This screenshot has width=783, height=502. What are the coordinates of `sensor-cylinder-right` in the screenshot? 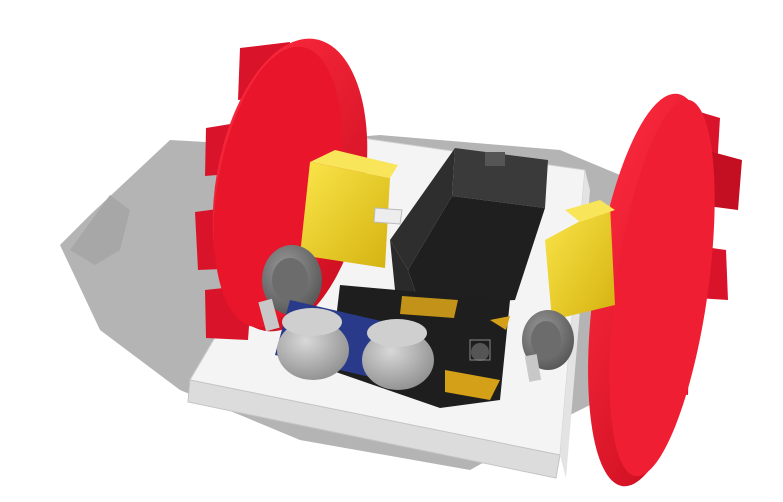 It's located at (398, 354).